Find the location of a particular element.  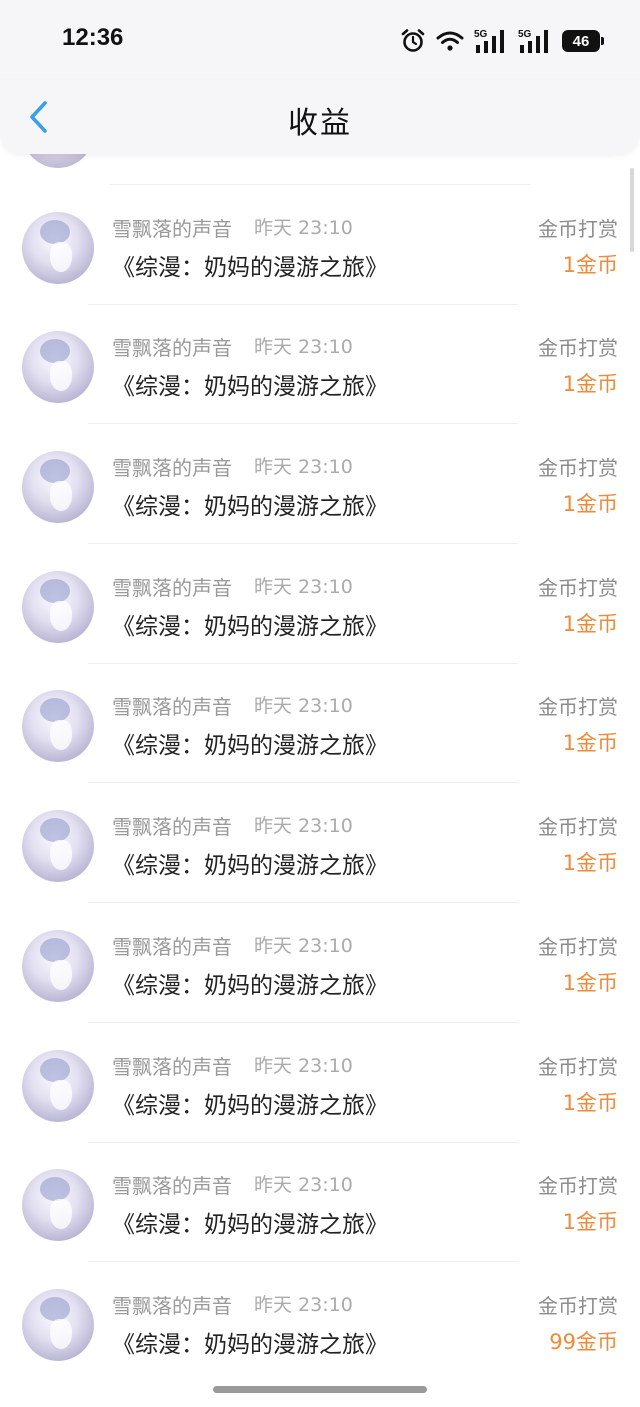

nav-bar: 收益 is located at coordinates (320, 117).